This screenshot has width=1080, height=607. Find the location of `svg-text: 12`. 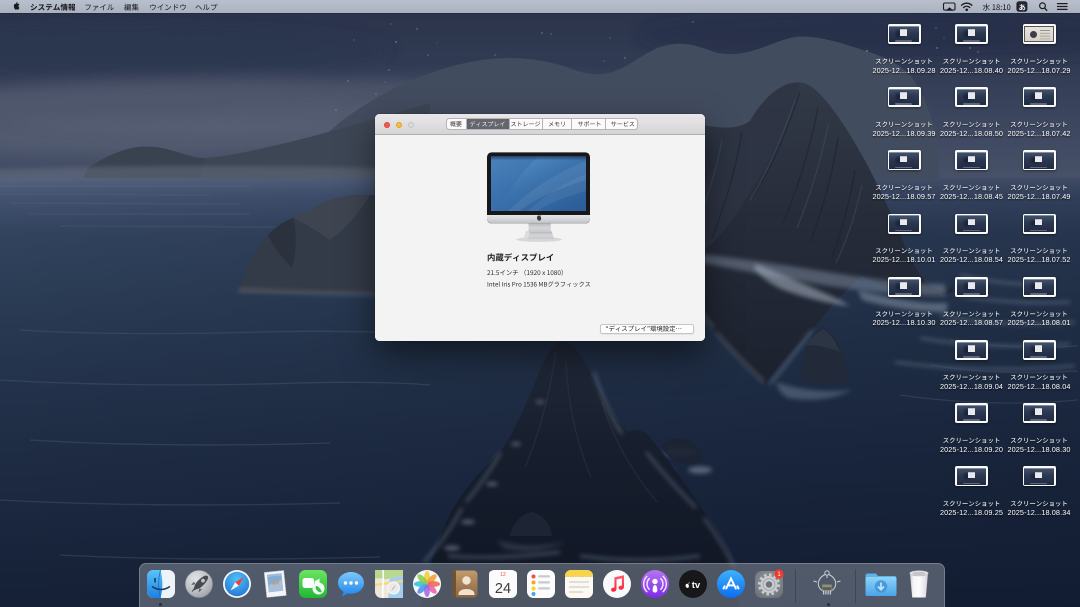

svg-text: 12 is located at coordinates (503, 575).